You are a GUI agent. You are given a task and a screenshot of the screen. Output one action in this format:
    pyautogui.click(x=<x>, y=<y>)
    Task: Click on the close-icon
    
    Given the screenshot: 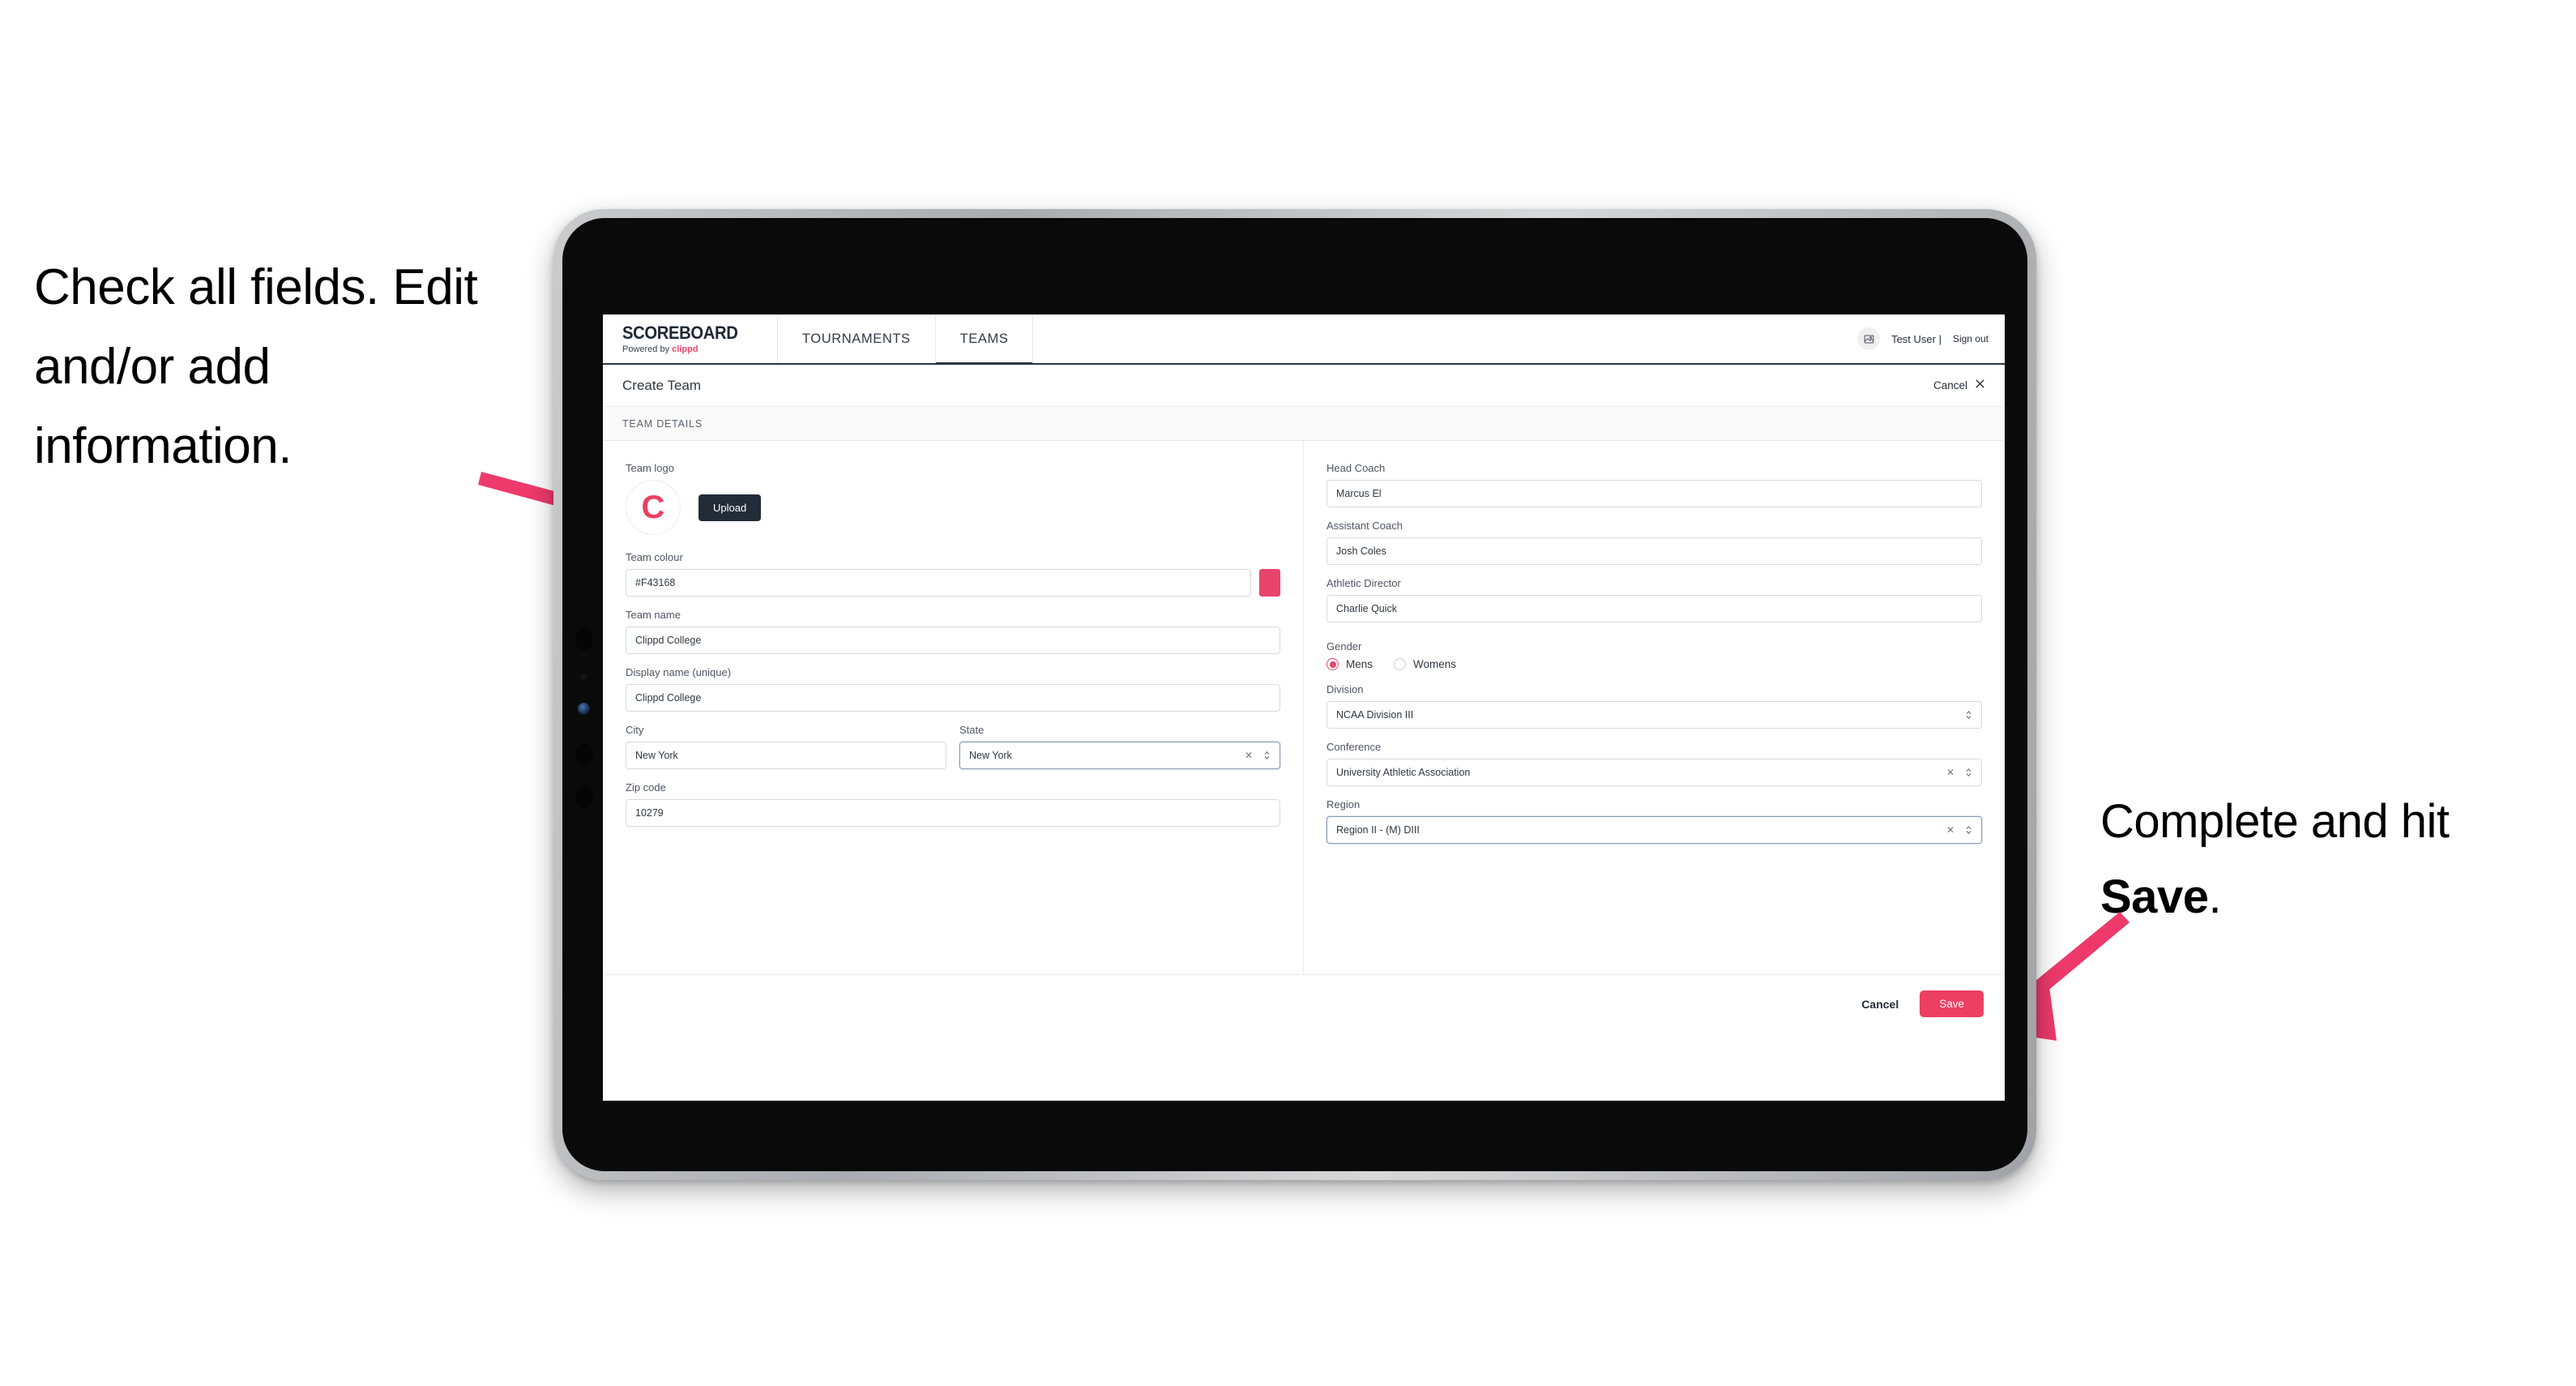 What is the action you would take?
    pyautogui.click(x=1980, y=386)
    